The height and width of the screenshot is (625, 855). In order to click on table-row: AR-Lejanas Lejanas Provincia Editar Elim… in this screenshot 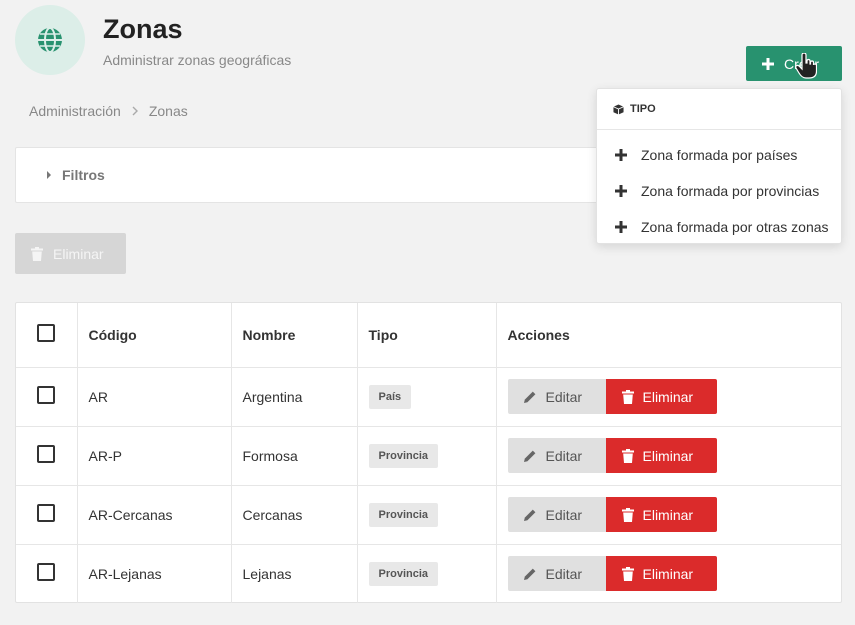, I will do `click(428, 573)`.